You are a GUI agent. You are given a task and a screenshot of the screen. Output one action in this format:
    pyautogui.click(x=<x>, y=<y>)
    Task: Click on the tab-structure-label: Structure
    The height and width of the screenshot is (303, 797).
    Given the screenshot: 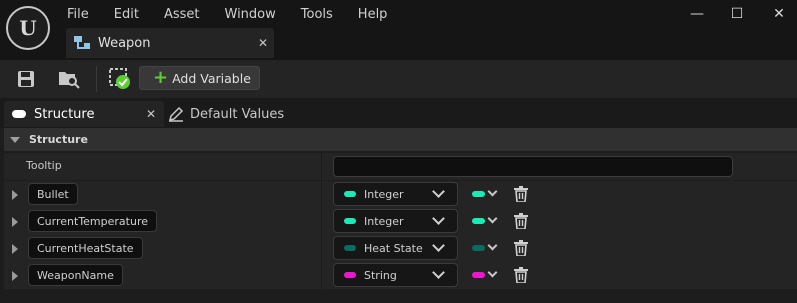 What is the action you would take?
    pyautogui.click(x=64, y=114)
    